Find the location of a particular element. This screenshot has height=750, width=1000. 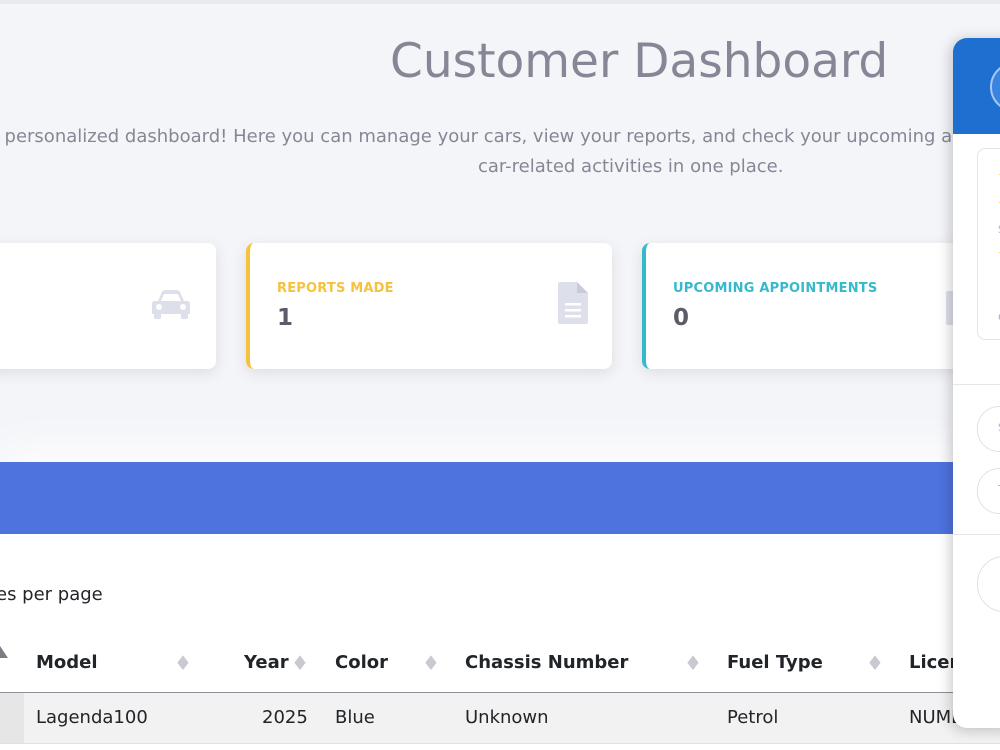

reports-card: REPORTS MADE 1 is located at coordinates (429, 306).